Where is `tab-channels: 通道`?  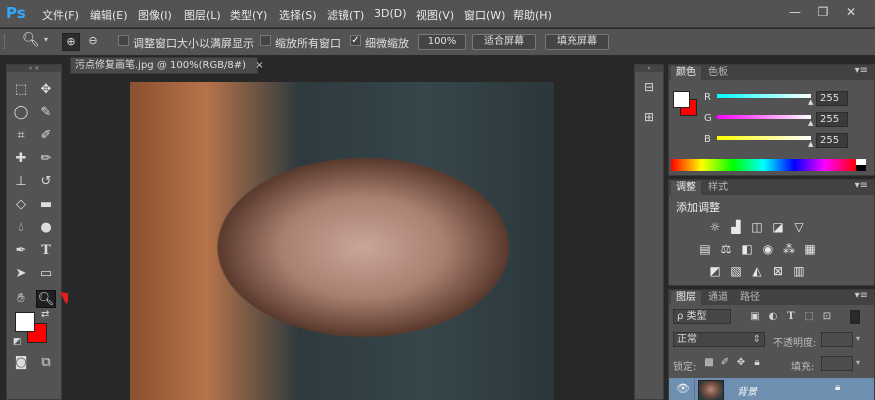 tab-channels: 通道 is located at coordinates (718, 298).